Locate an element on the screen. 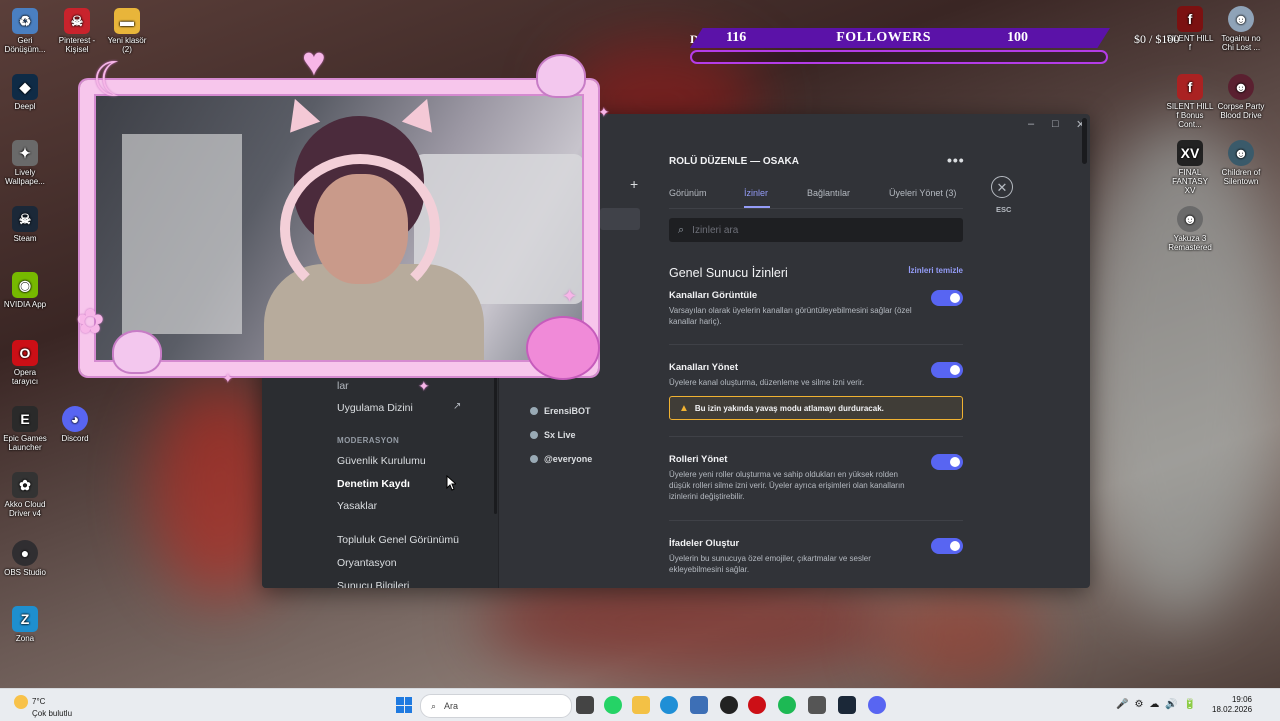 This screenshot has height=721, width=1280. sidebar-item-community-overview: Topluluk Genel Görünümü is located at coordinates (398, 540).